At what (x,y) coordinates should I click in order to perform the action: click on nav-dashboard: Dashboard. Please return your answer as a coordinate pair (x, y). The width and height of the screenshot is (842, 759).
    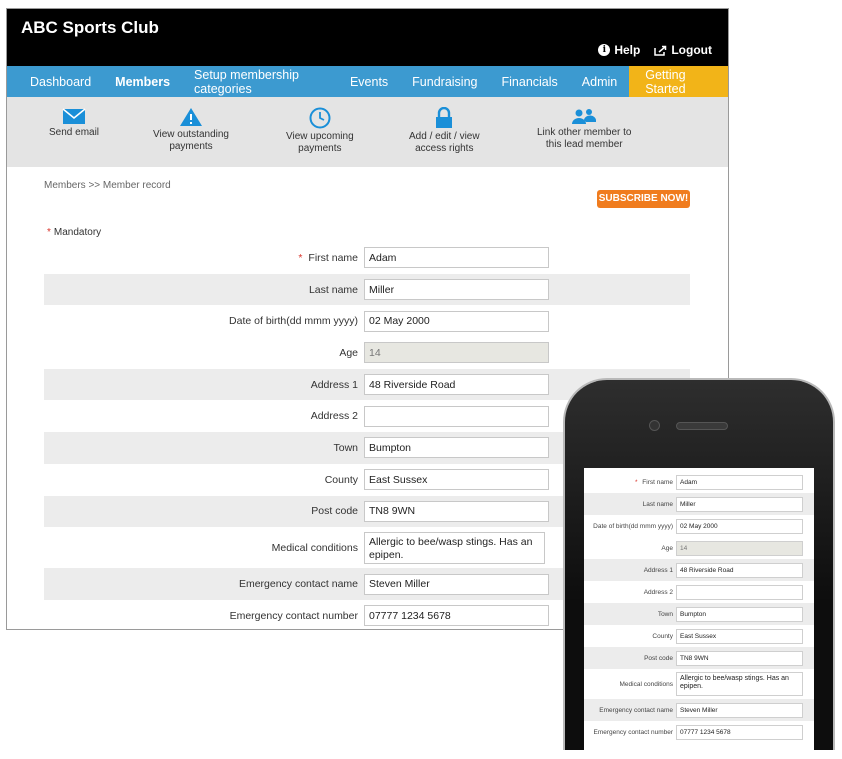
    Looking at the image, I should click on (55, 81).